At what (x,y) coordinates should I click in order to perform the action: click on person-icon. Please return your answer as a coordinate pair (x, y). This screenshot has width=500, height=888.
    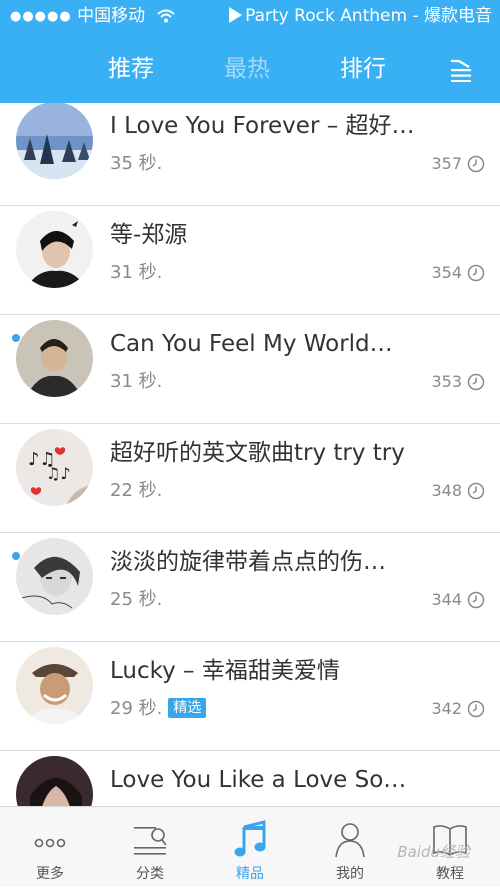
    Looking at the image, I should click on (350, 840).